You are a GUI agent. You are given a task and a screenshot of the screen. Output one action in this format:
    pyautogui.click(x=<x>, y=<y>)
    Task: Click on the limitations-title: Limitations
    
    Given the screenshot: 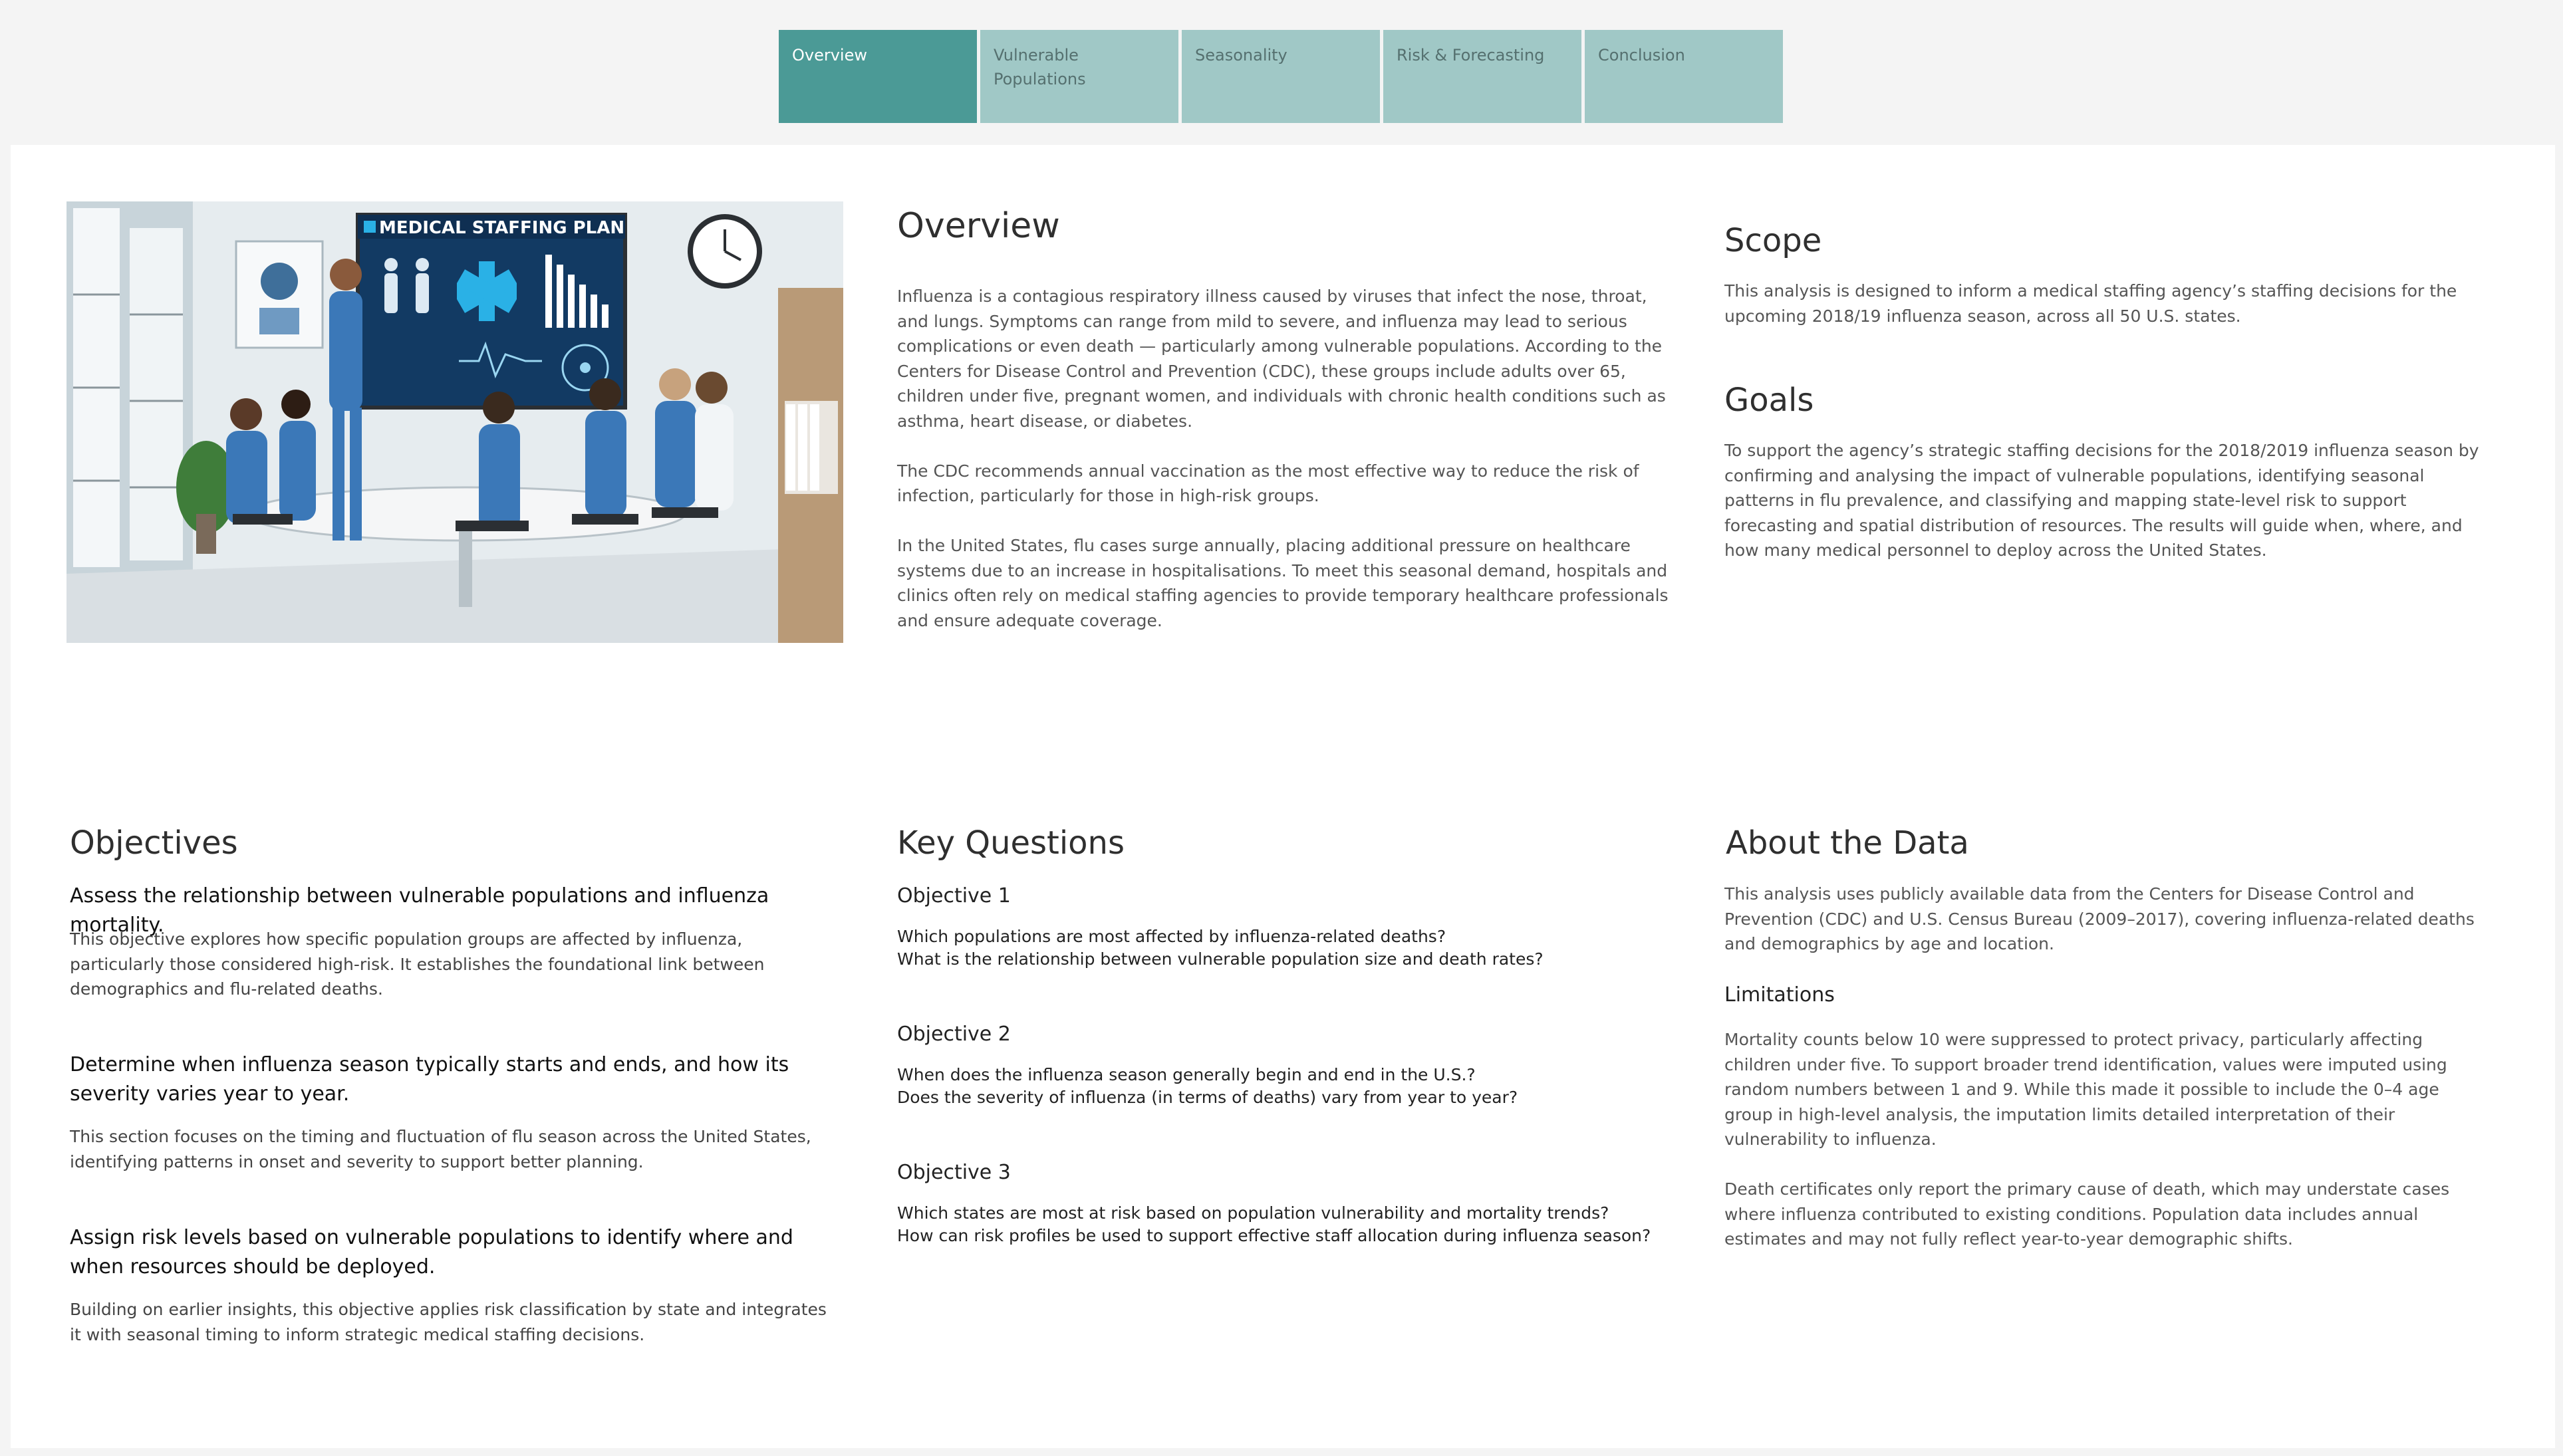 What is the action you would take?
    pyautogui.click(x=1779, y=995)
    